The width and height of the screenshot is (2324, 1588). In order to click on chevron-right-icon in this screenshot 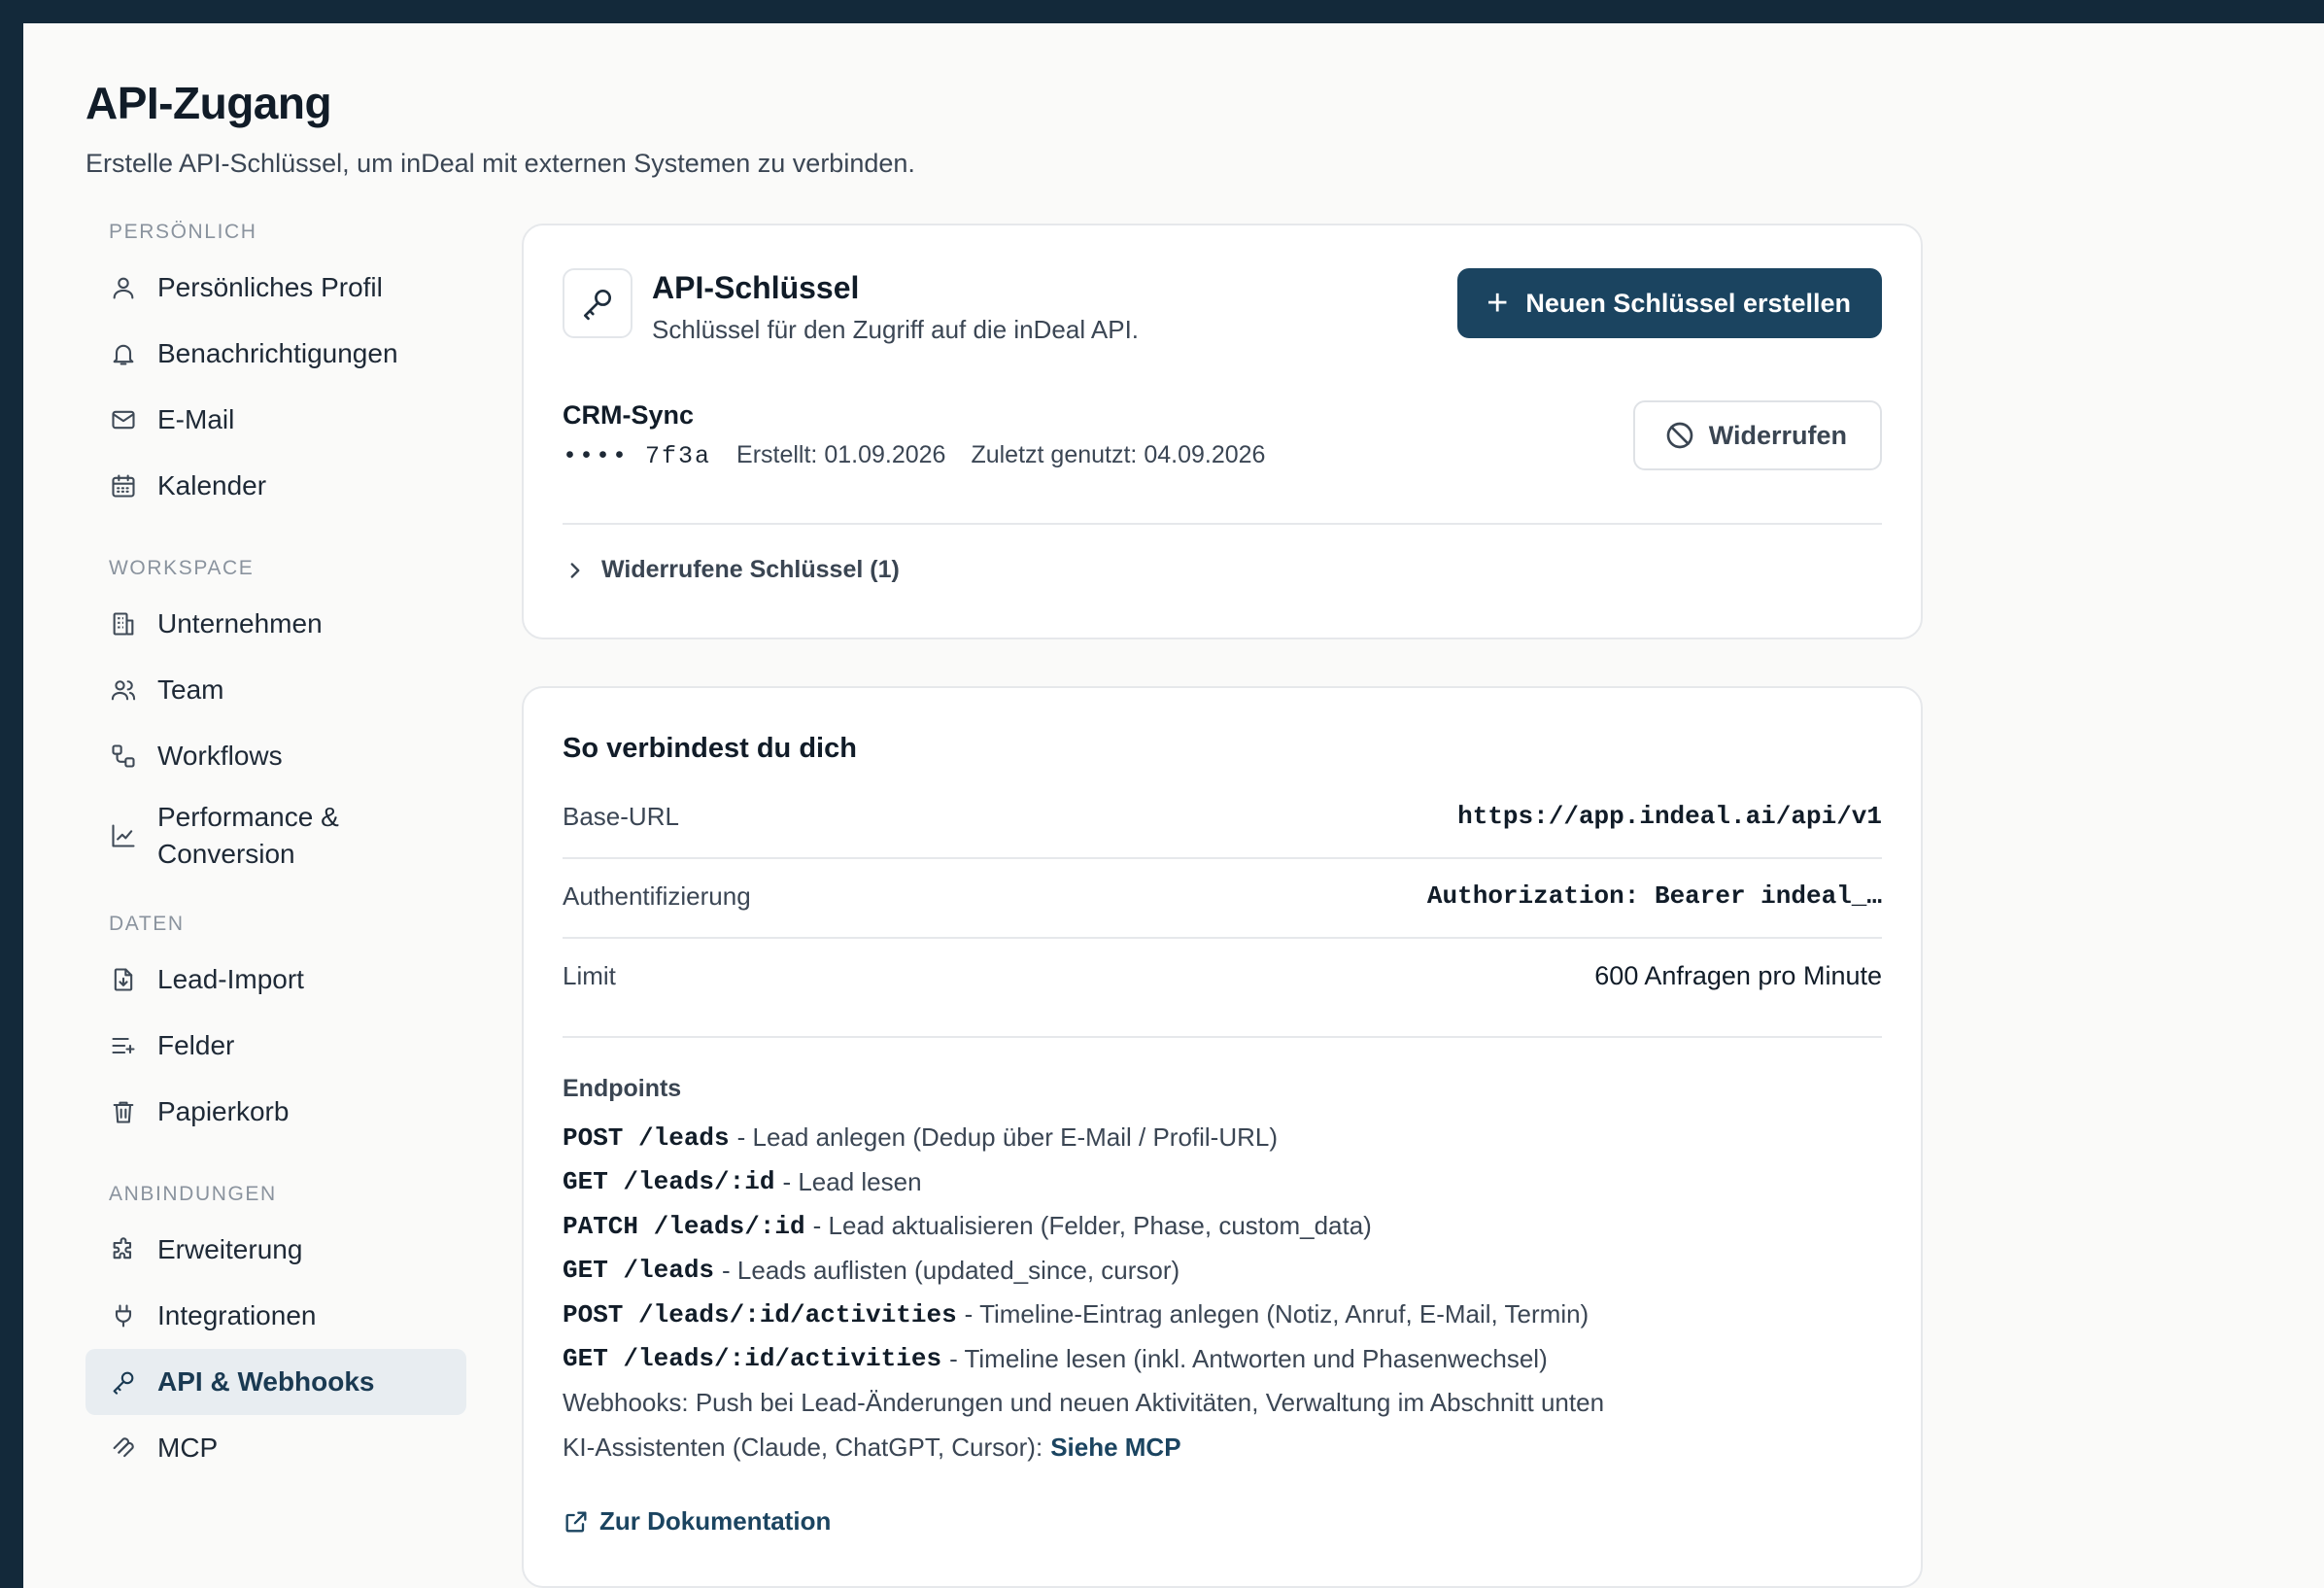, I will do `click(575, 570)`.